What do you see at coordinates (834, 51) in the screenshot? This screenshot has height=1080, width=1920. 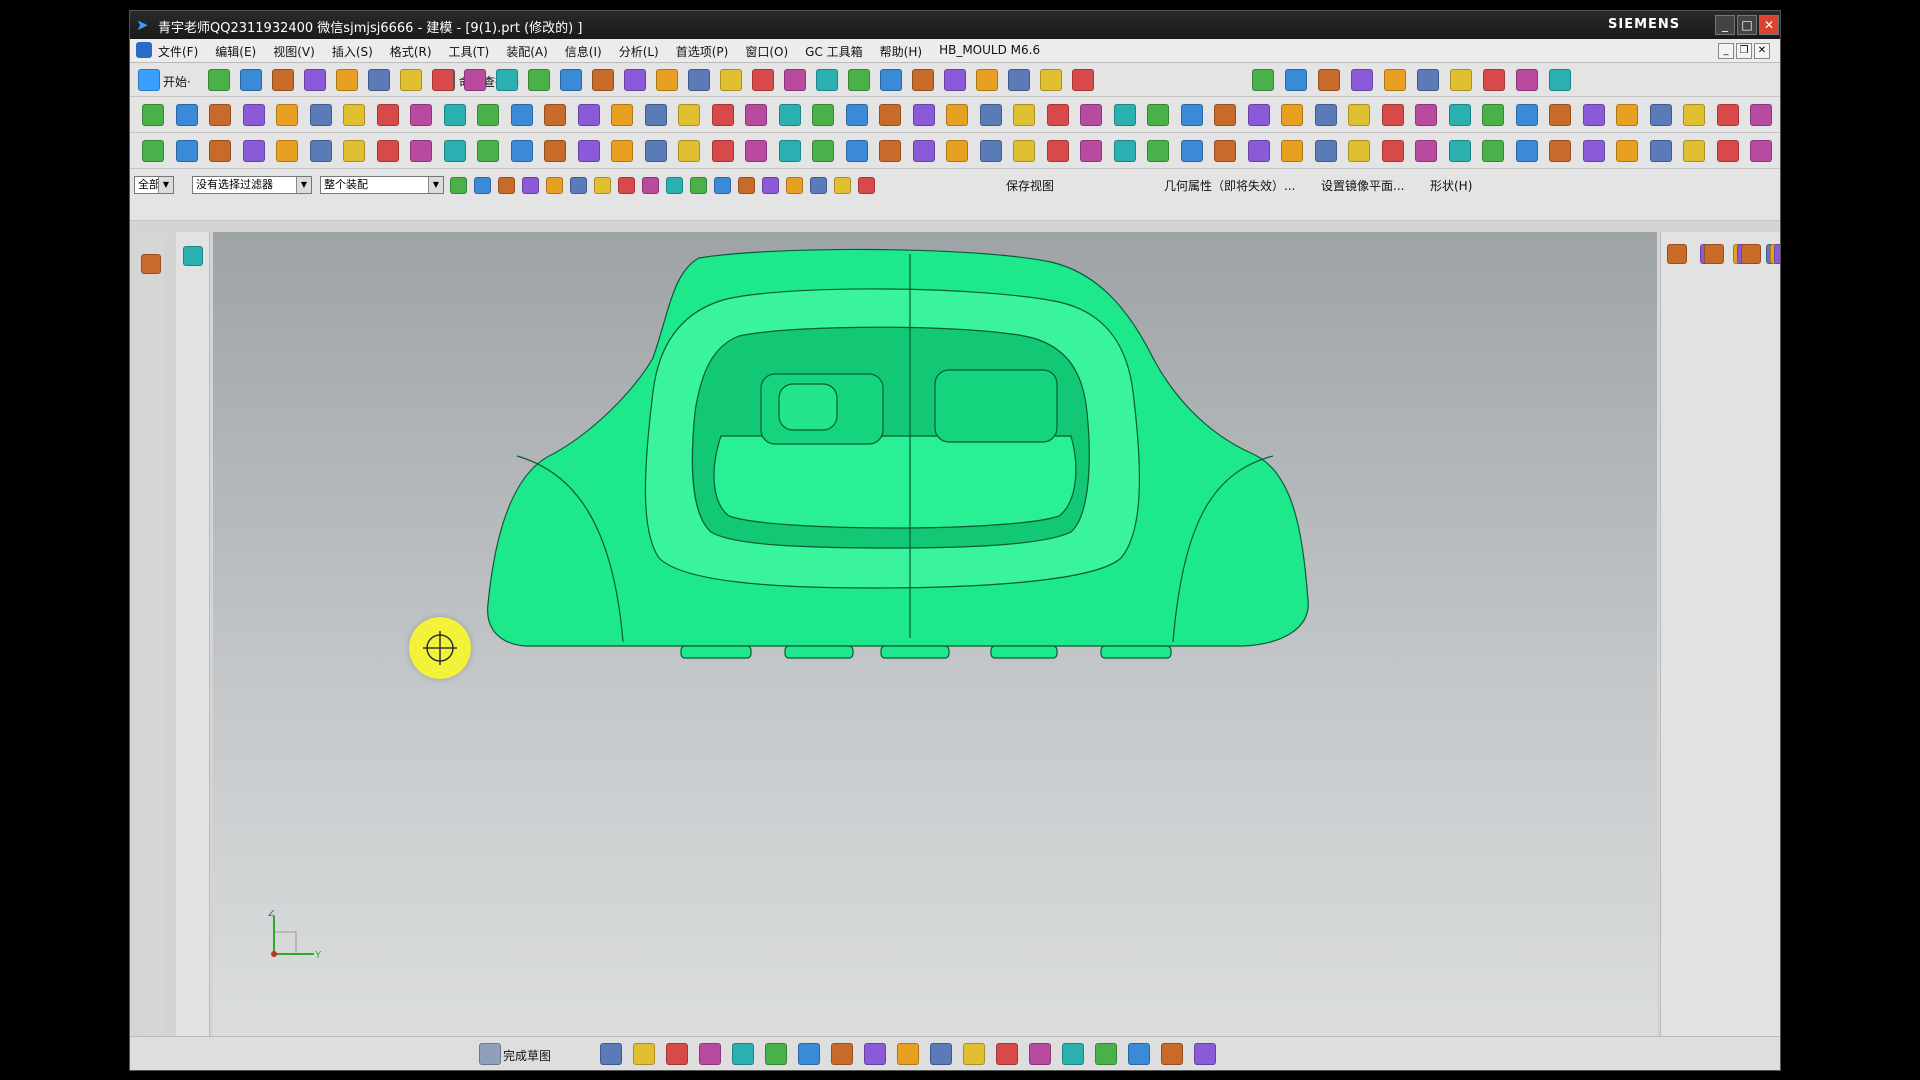 I see `menu-gc-toolbox: GC 工具箱` at bounding box center [834, 51].